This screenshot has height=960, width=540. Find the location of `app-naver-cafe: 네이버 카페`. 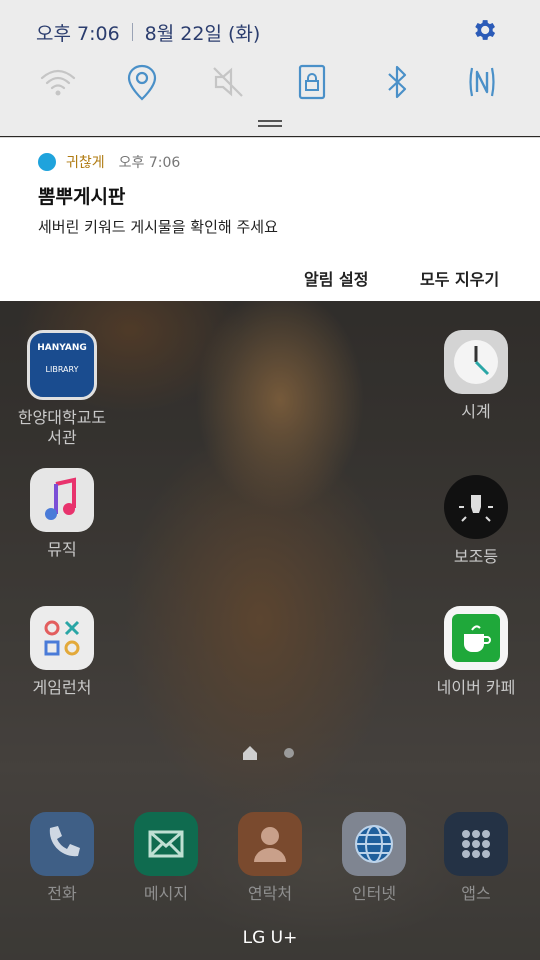

app-naver-cafe: 네이버 카페 is located at coordinates (476, 652).